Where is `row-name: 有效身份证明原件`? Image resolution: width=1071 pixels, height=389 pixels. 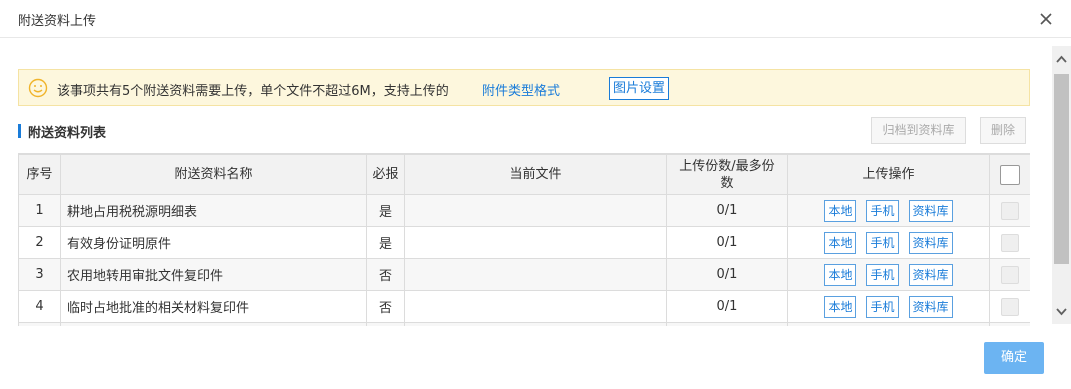
row-name: 有效身份证明原件 is located at coordinates (213, 242).